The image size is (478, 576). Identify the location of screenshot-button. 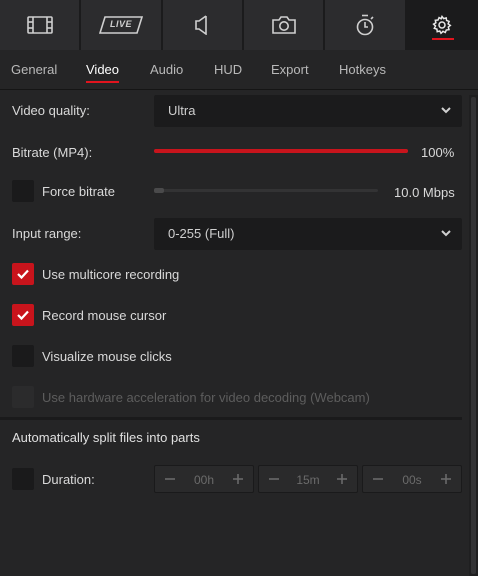
(283, 25).